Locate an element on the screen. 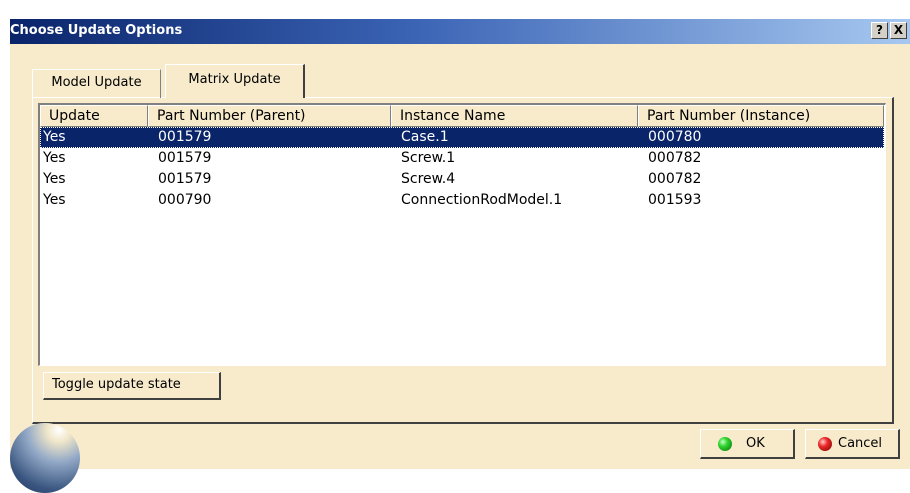 This screenshot has width=910, height=493. cancel-button: Cancel is located at coordinates (852, 444).